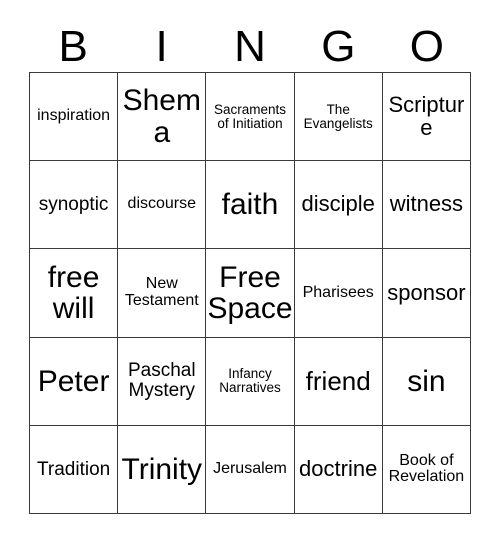 The height and width of the screenshot is (544, 500). I want to click on bingo-header-letter-b: B, so click(73, 46).